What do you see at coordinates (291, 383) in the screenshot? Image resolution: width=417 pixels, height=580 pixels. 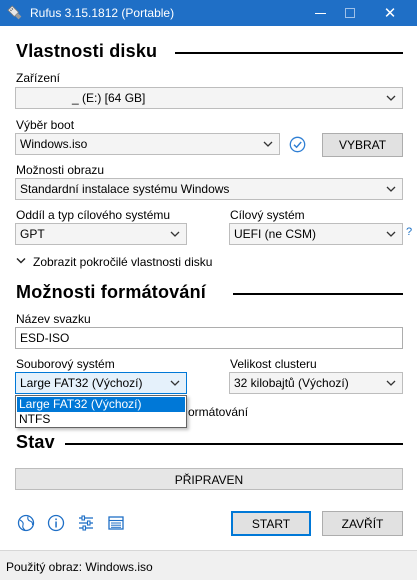 I see `cluster-size-value: 32 kilobajtů (Výchozí)` at bounding box center [291, 383].